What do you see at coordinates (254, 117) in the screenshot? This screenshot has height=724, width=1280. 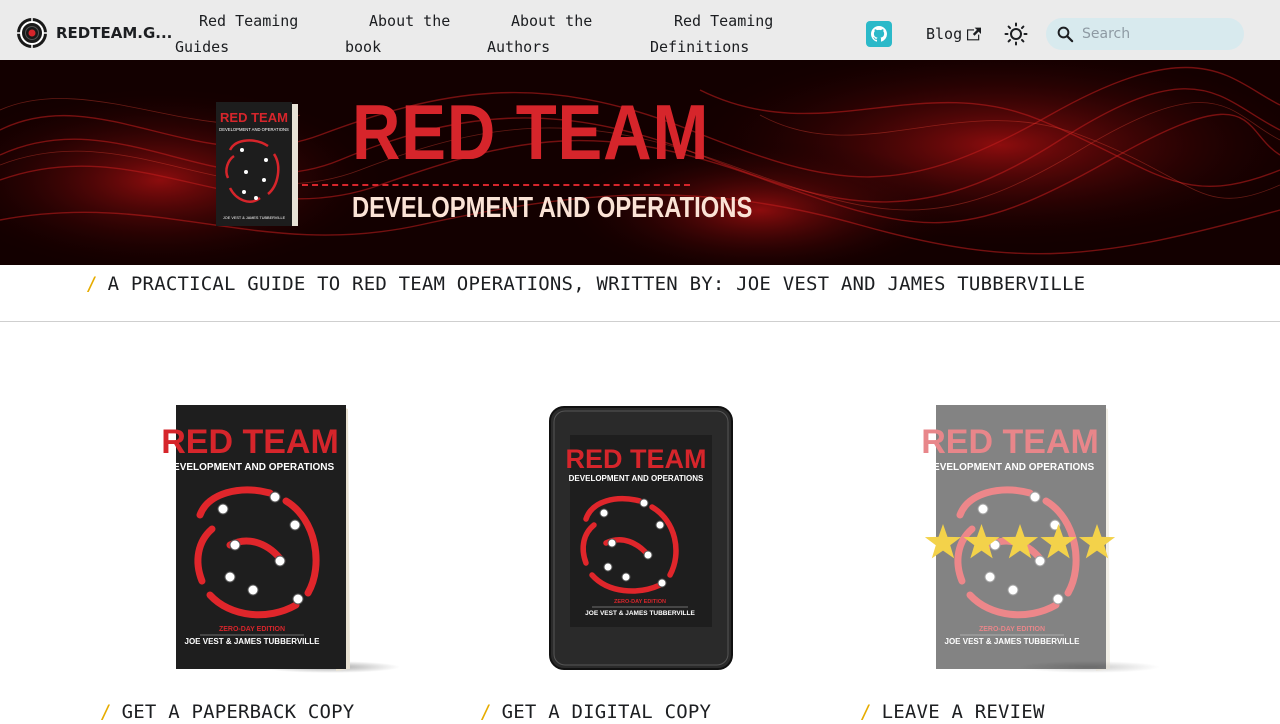 I see `hero-book-title: RED TEAM` at bounding box center [254, 117].